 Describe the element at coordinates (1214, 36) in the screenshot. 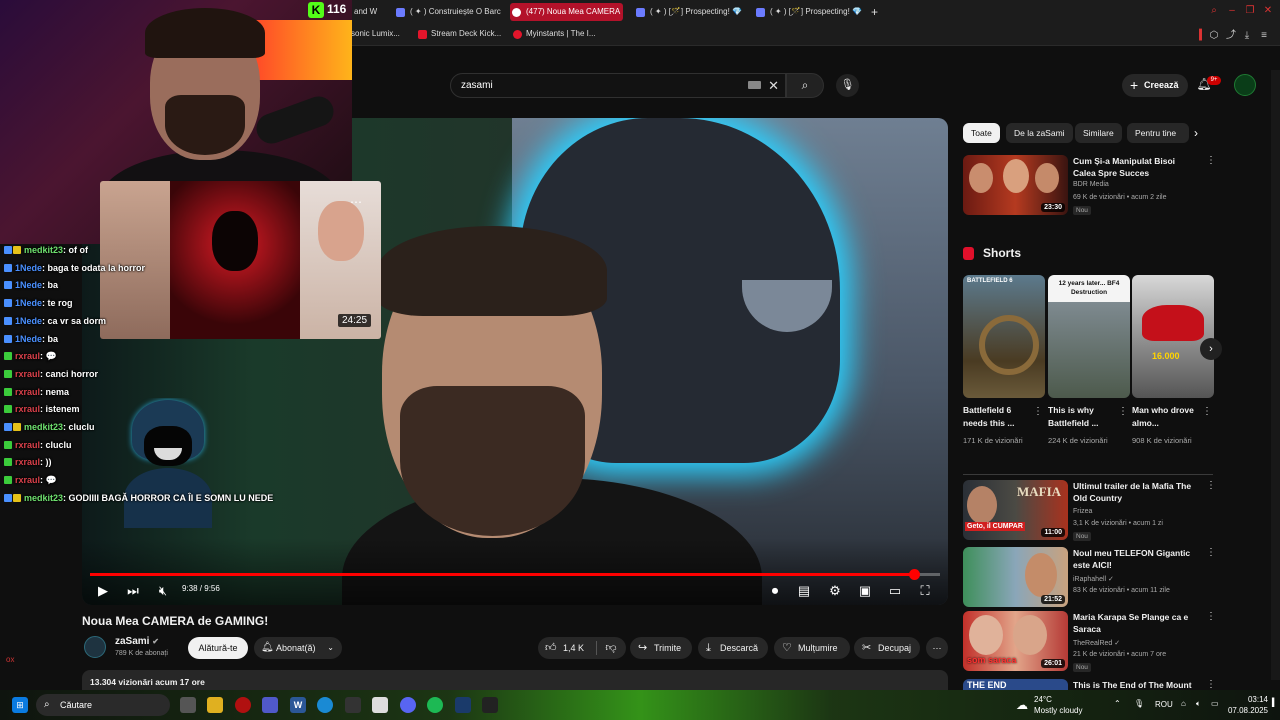

I see `extensions-icon: ⬡` at that location.